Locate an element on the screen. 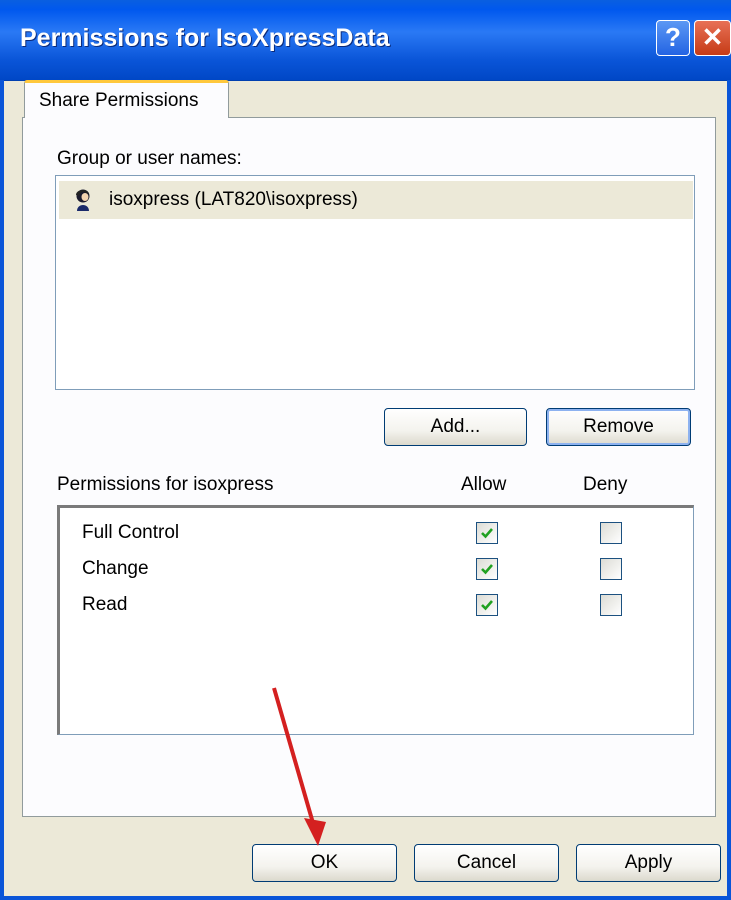 The height and width of the screenshot is (900, 731). user-name: isoxpress (LAT820\isoxpress) is located at coordinates (233, 199).